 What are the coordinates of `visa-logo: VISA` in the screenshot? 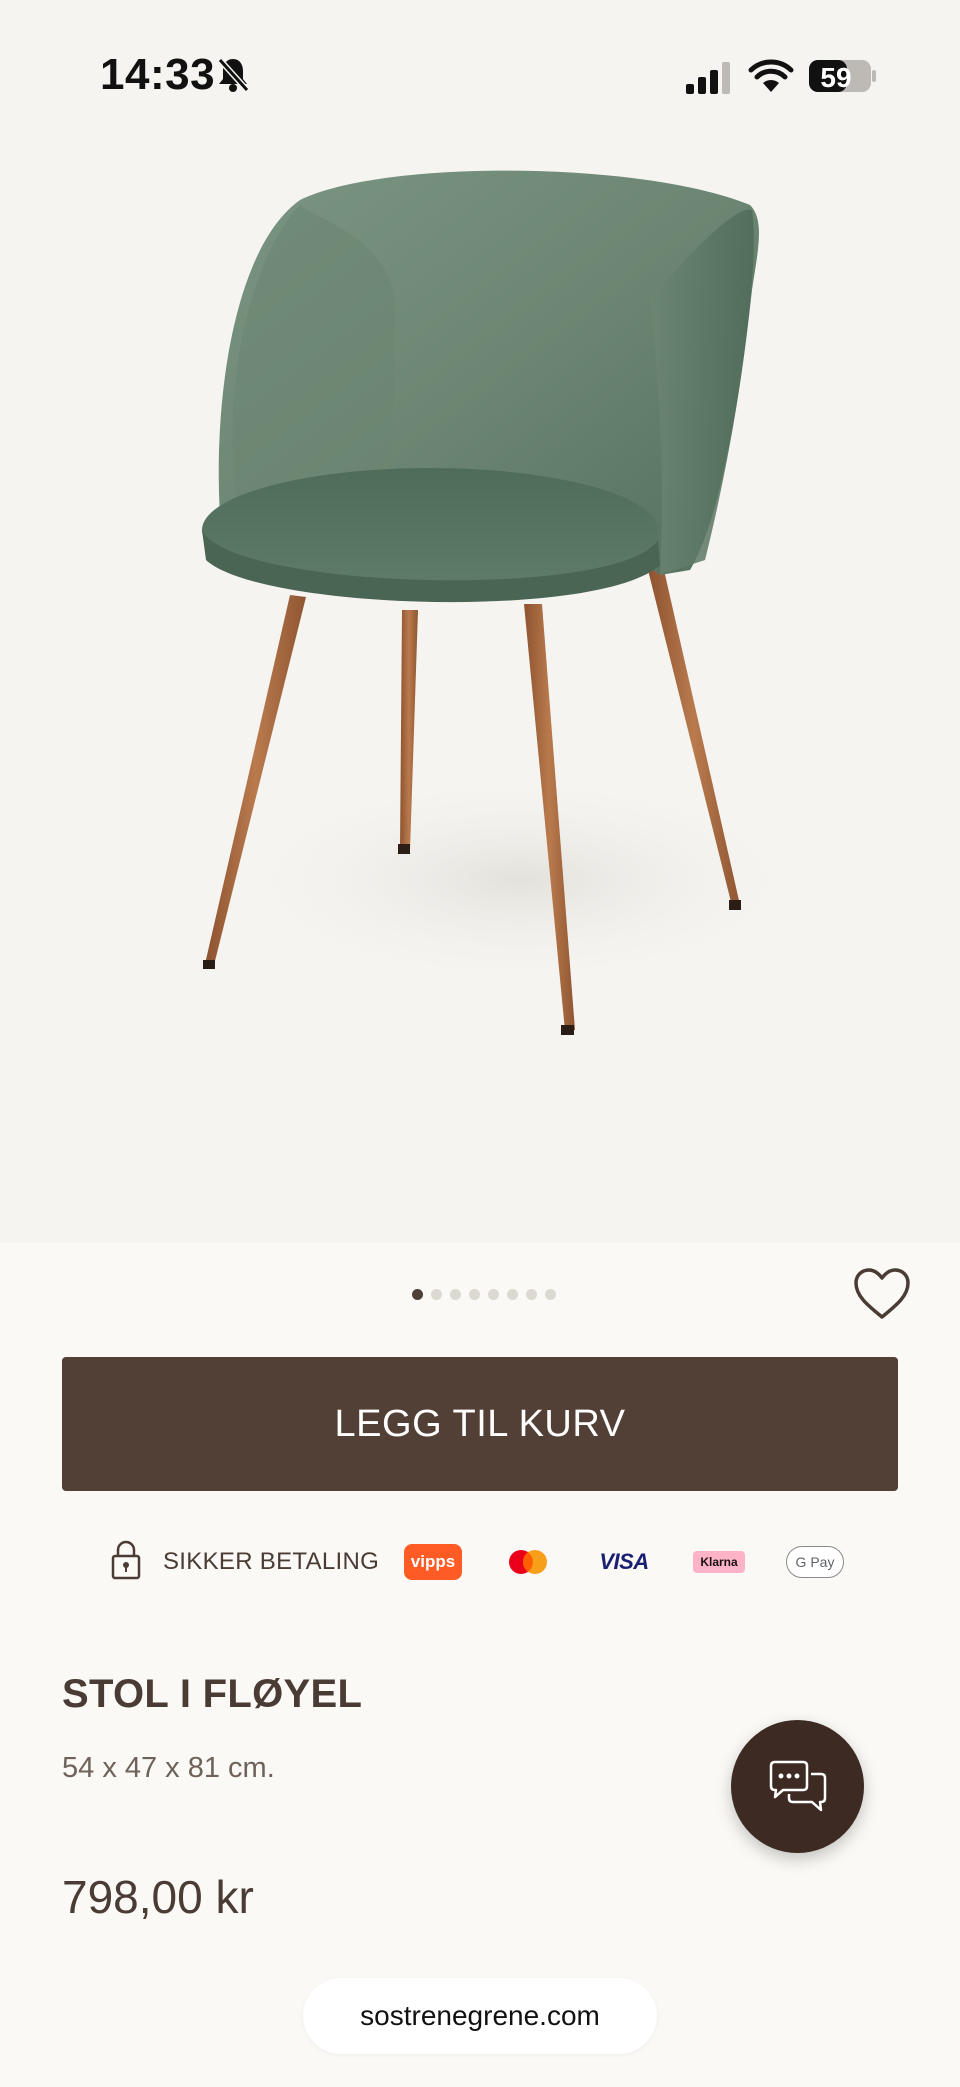 It's located at (624, 1561).